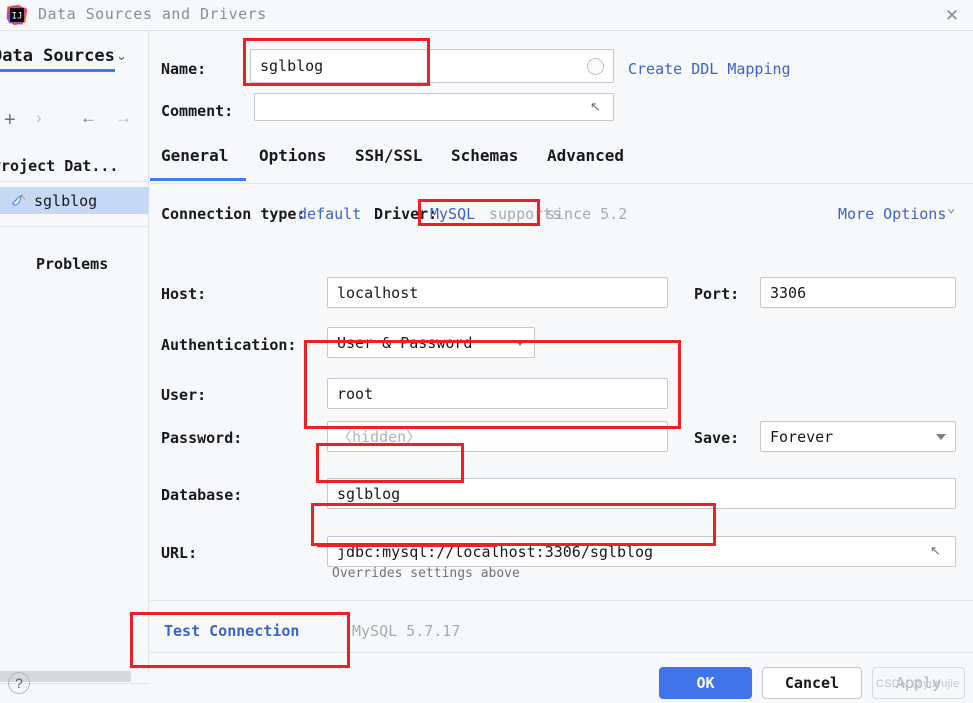 The image size is (973, 703). What do you see at coordinates (194, 155) in the screenshot?
I see `tab-general: General` at bounding box center [194, 155].